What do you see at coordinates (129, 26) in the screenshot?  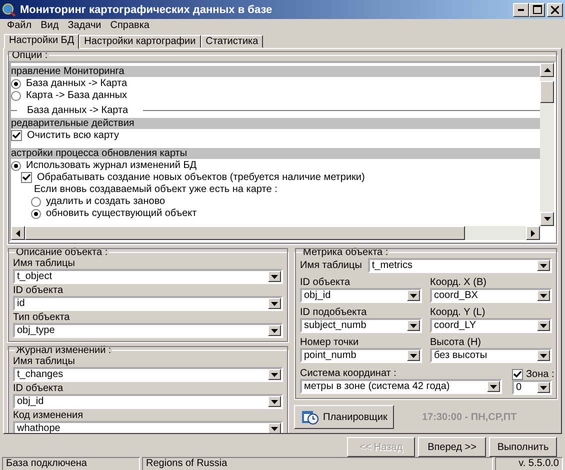 I see `menu-item: Справка` at bounding box center [129, 26].